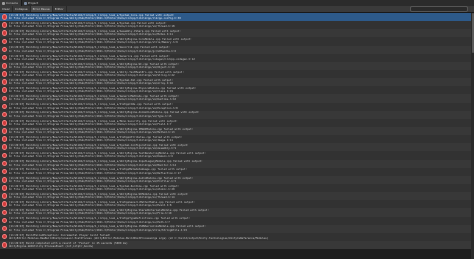 This screenshot has width=474, height=259. Describe the element at coordinates (6, 9) in the screenshot. I see `clear-button: Clear` at that location.